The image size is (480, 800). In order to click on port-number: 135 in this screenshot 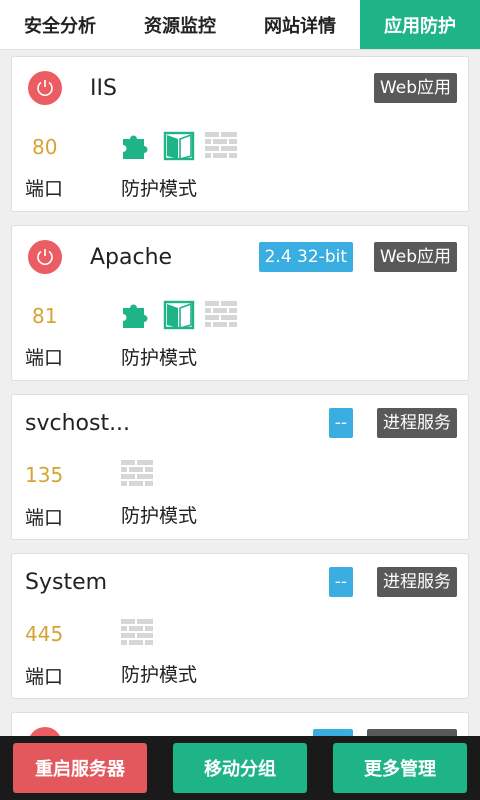, I will do `click(44, 475)`.